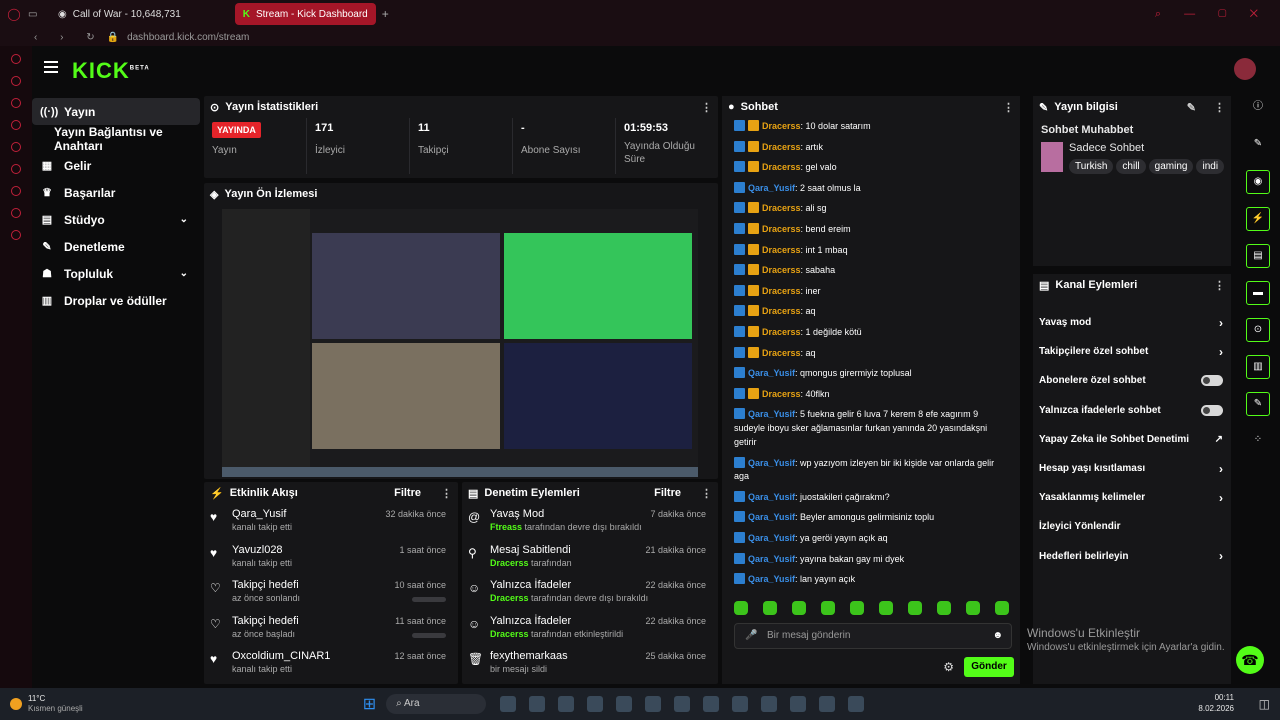 Image resolution: width=1280 pixels, height=720 pixels. I want to click on raid-action: İzleyici Yönlendir, so click(1132, 526).